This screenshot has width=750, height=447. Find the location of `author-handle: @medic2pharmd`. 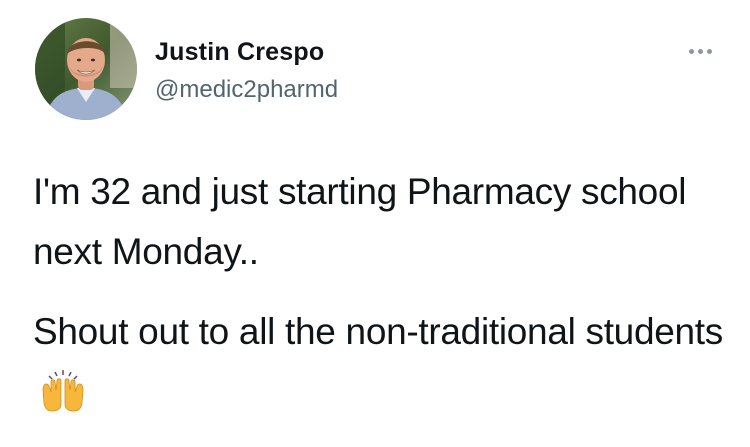

author-handle: @medic2pharmd is located at coordinates (246, 90).